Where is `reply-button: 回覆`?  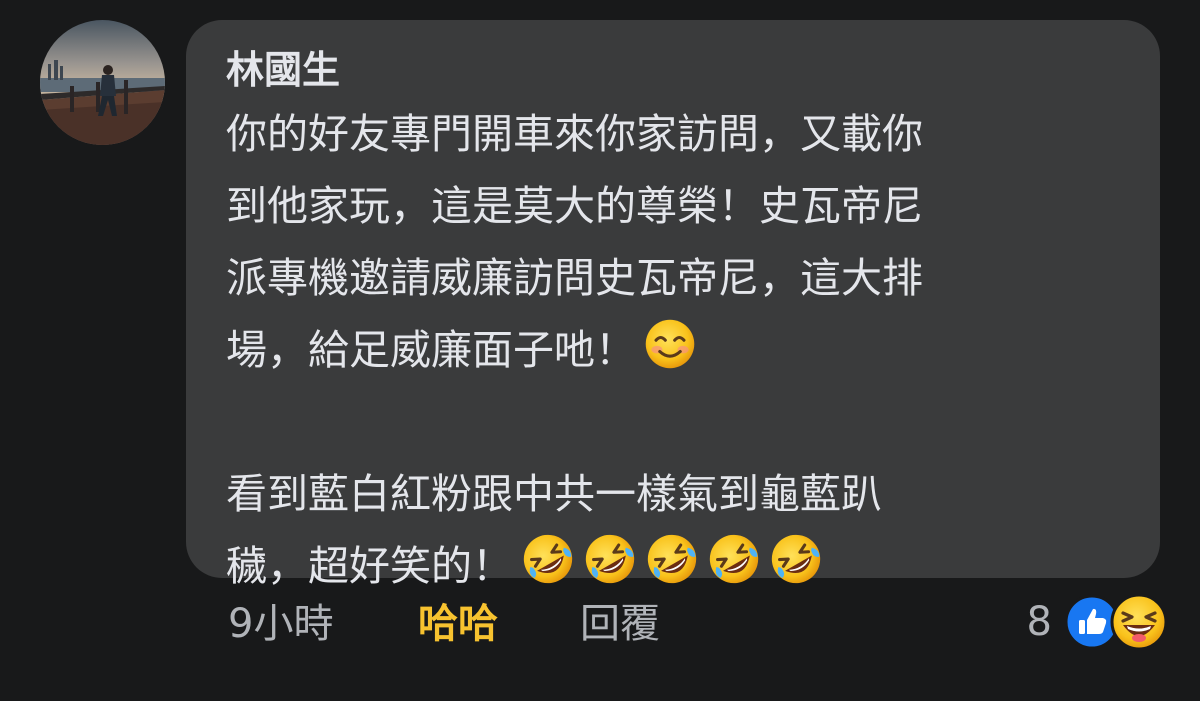 reply-button: 回覆 is located at coordinates (620, 624).